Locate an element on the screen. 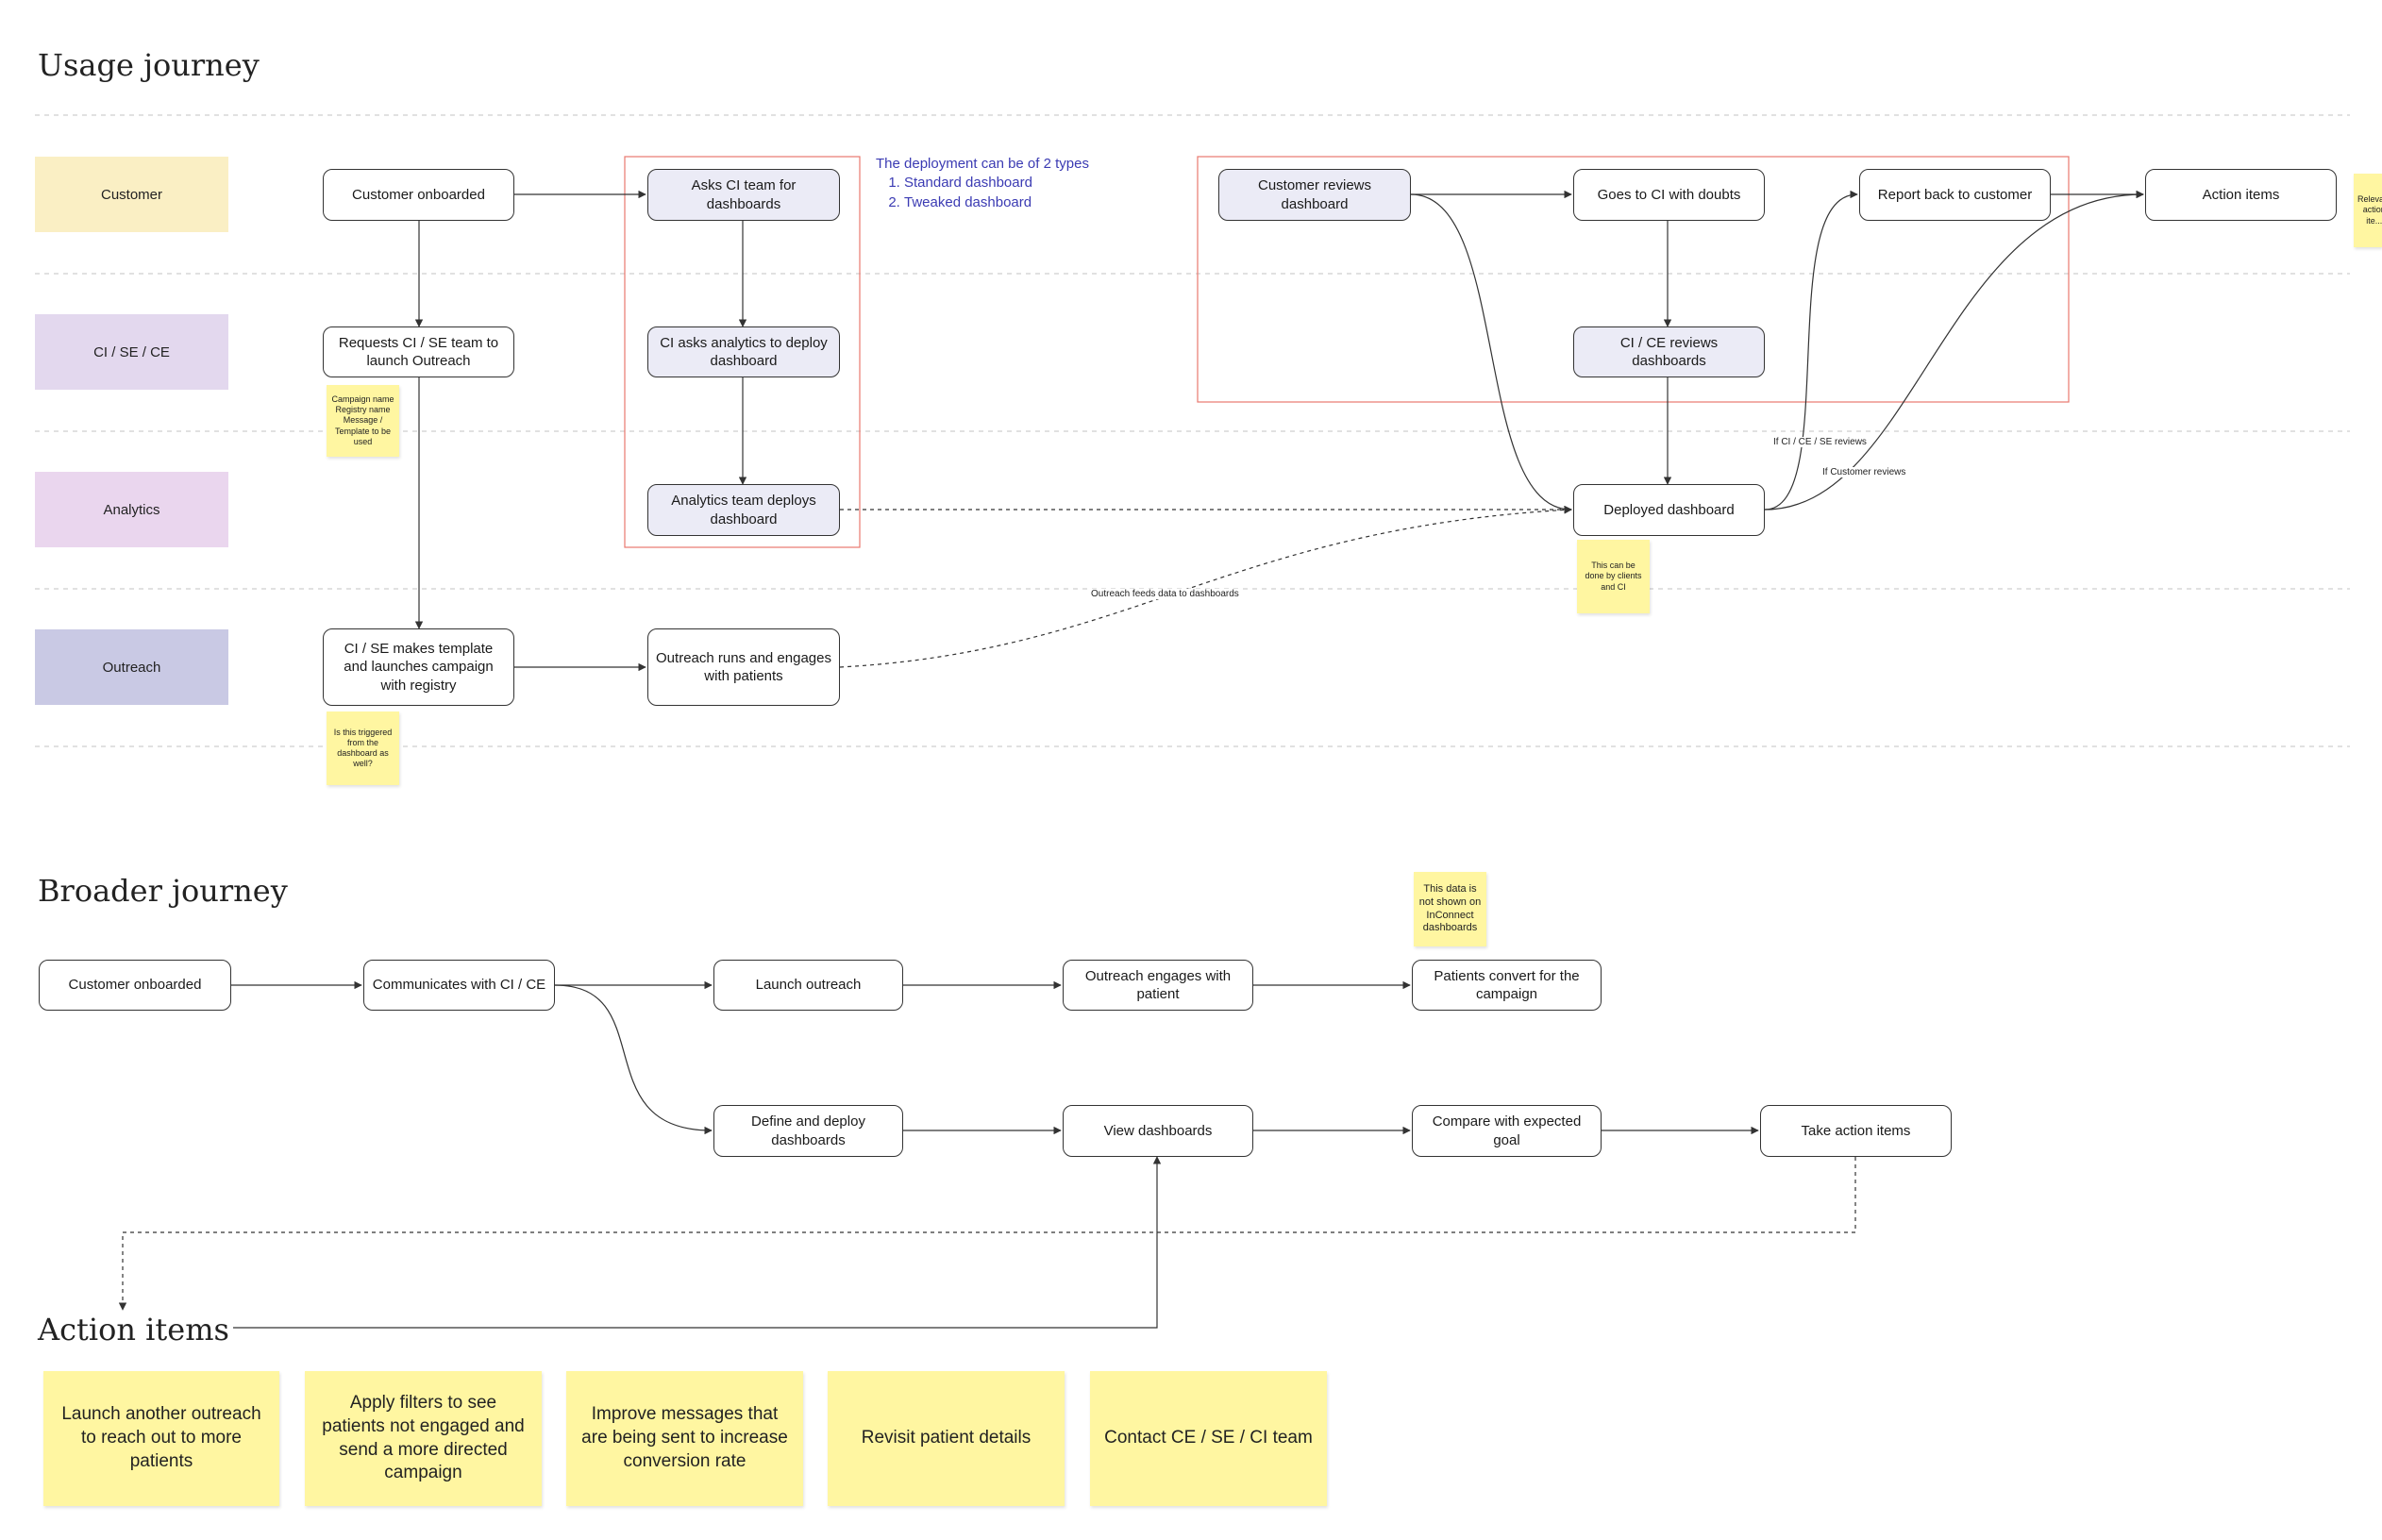 The height and width of the screenshot is (1540, 2382). node-b-launch-outreach: Launch outreach is located at coordinates (808, 985).